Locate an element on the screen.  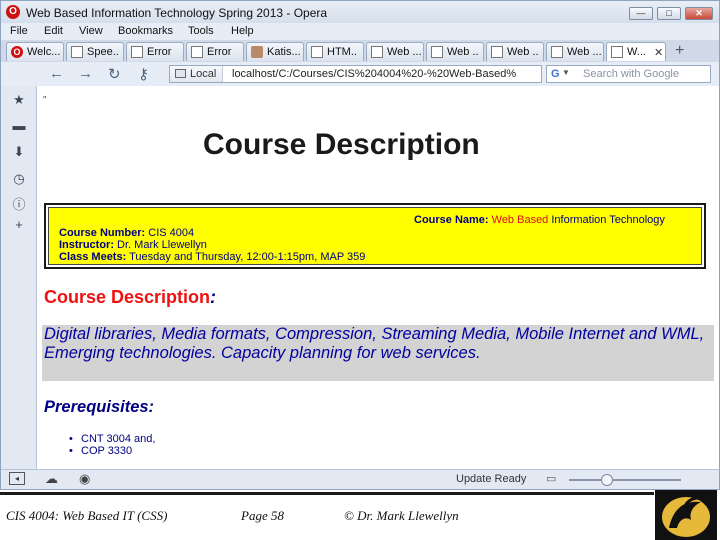
list-item: CNT 3004 and, is located at coordinates (112, 439).